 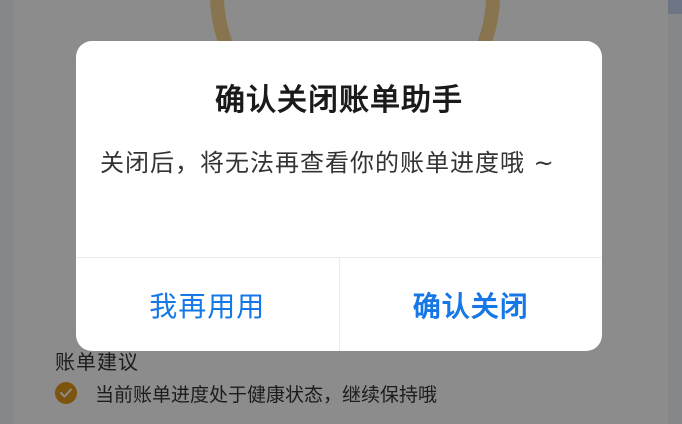 What do you see at coordinates (339, 100) in the screenshot?
I see `dialog-title: 确认关闭账单助手` at bounding box center [339, 100].